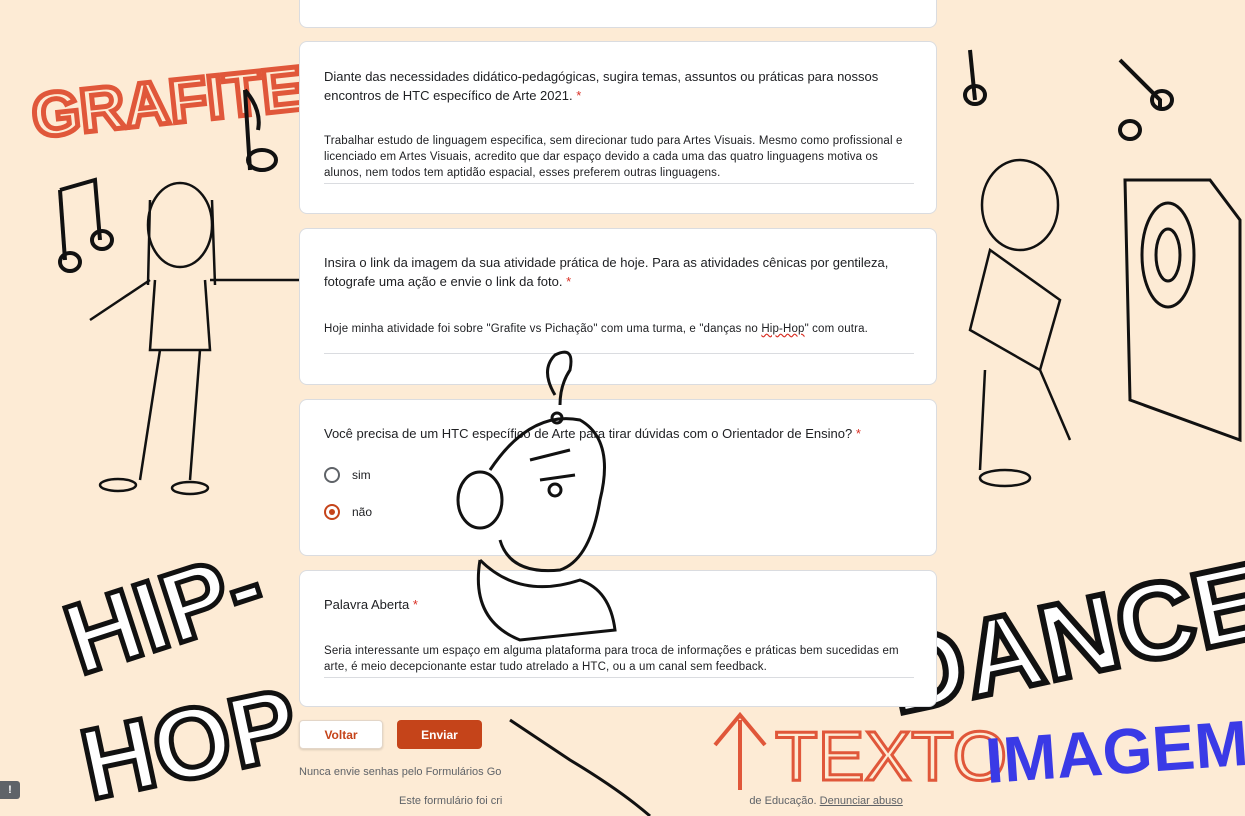  I want to click on music-note-right-icon, so click(1068, 95).